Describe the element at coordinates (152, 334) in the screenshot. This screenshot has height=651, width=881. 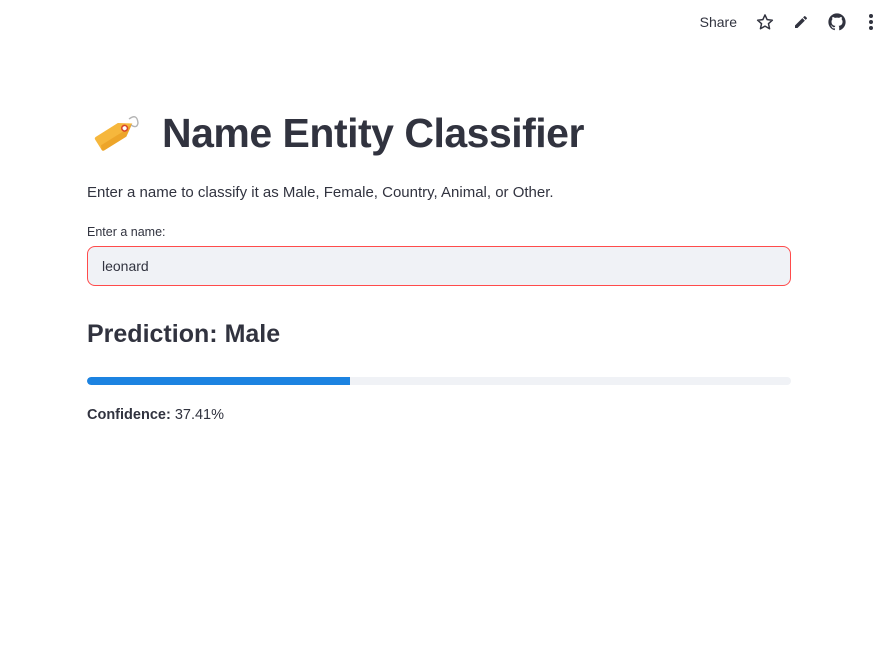
I see `prediction-label: Prediction:` at that location.